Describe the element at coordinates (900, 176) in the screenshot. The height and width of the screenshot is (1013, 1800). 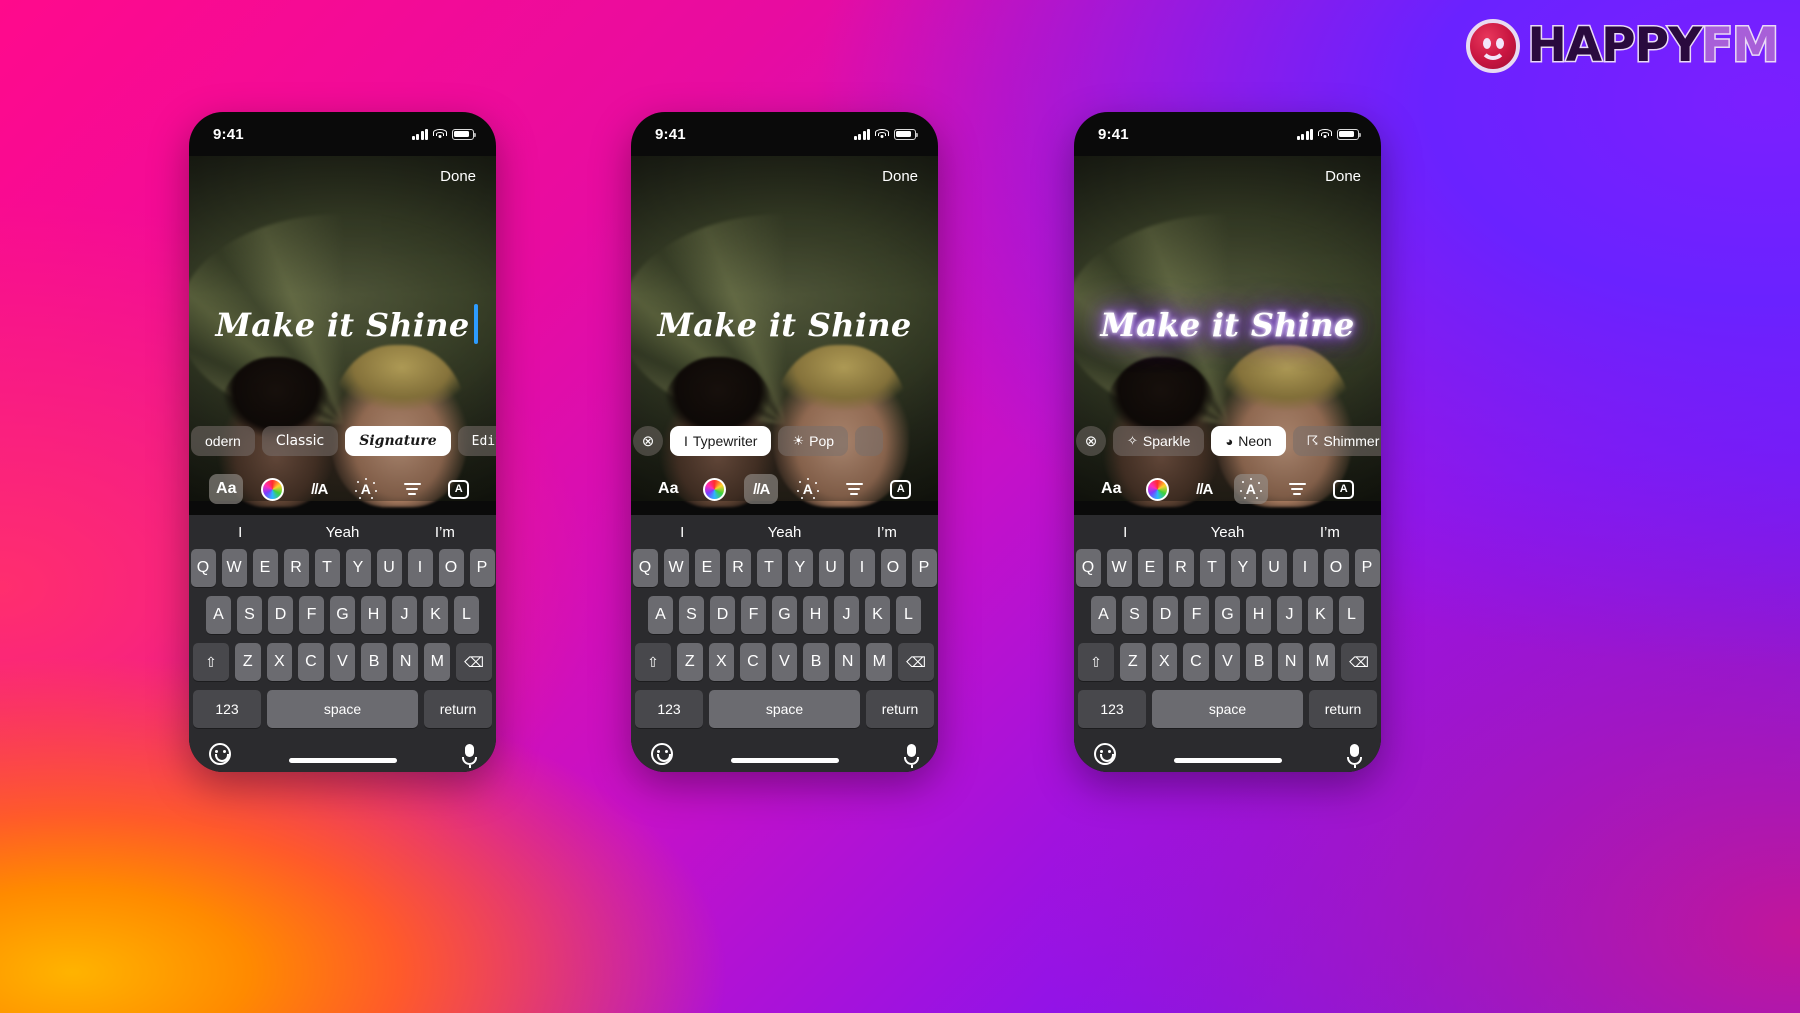
I see `done-button: Done` at that location.